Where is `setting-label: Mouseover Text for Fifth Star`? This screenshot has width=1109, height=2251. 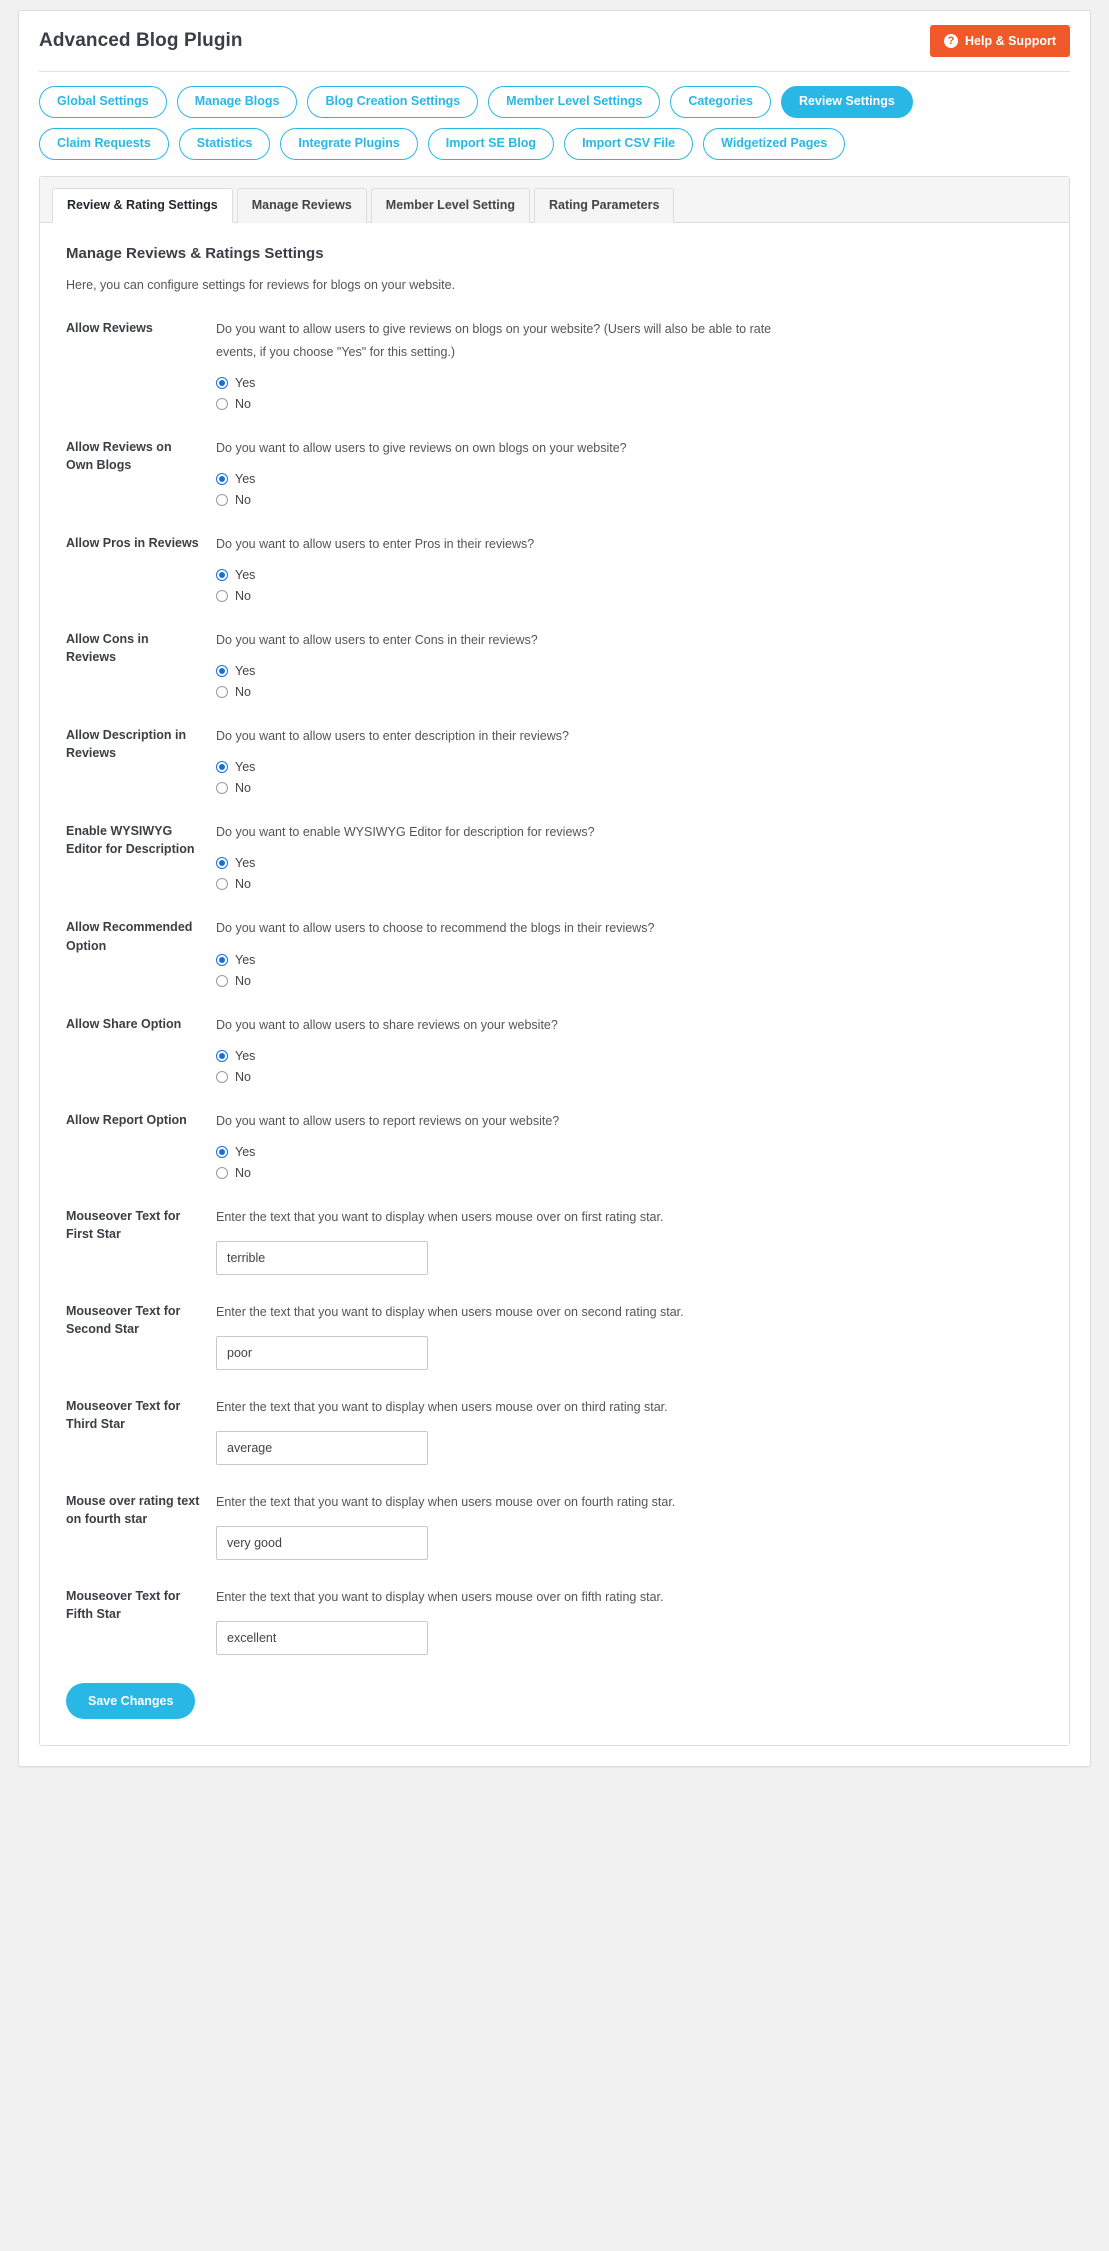 setting-label: Mouseover Text for Fifth Star is located at coordinates (123, 1605).